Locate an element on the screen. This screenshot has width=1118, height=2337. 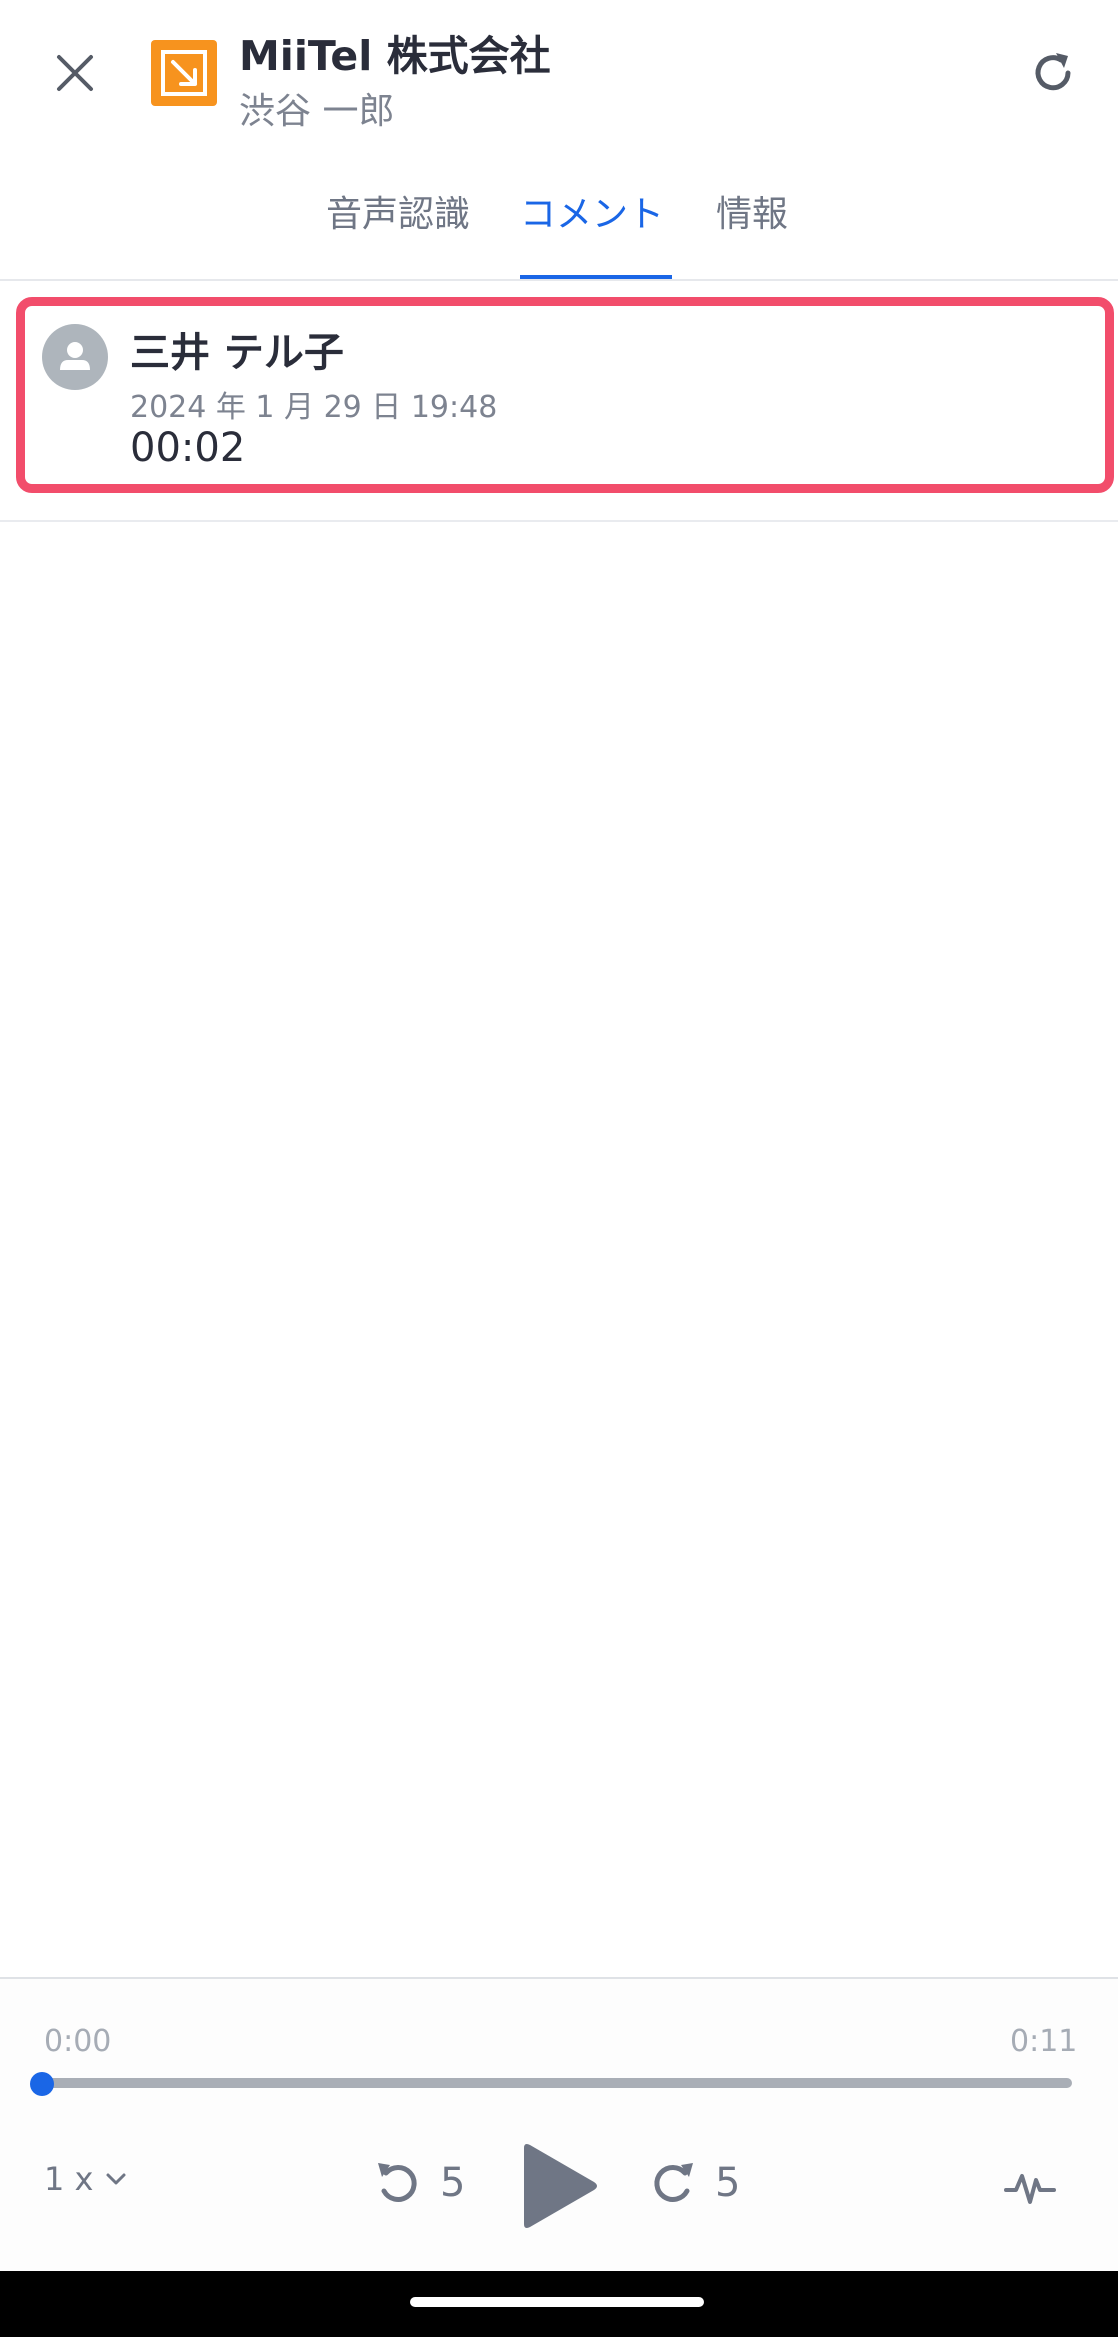
total-duration: 0:11 is located at coordinates (1044, 2041).